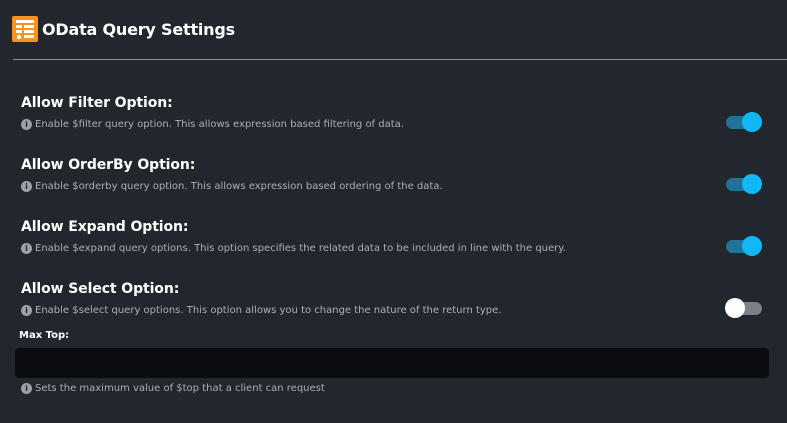 The height and width of the screenshot is (423, 787). What do you see at coordinates (108, 165) in the screenshot?
I see `setting-title: Allow OrderBy Option:` at bounding box center [108, 165].